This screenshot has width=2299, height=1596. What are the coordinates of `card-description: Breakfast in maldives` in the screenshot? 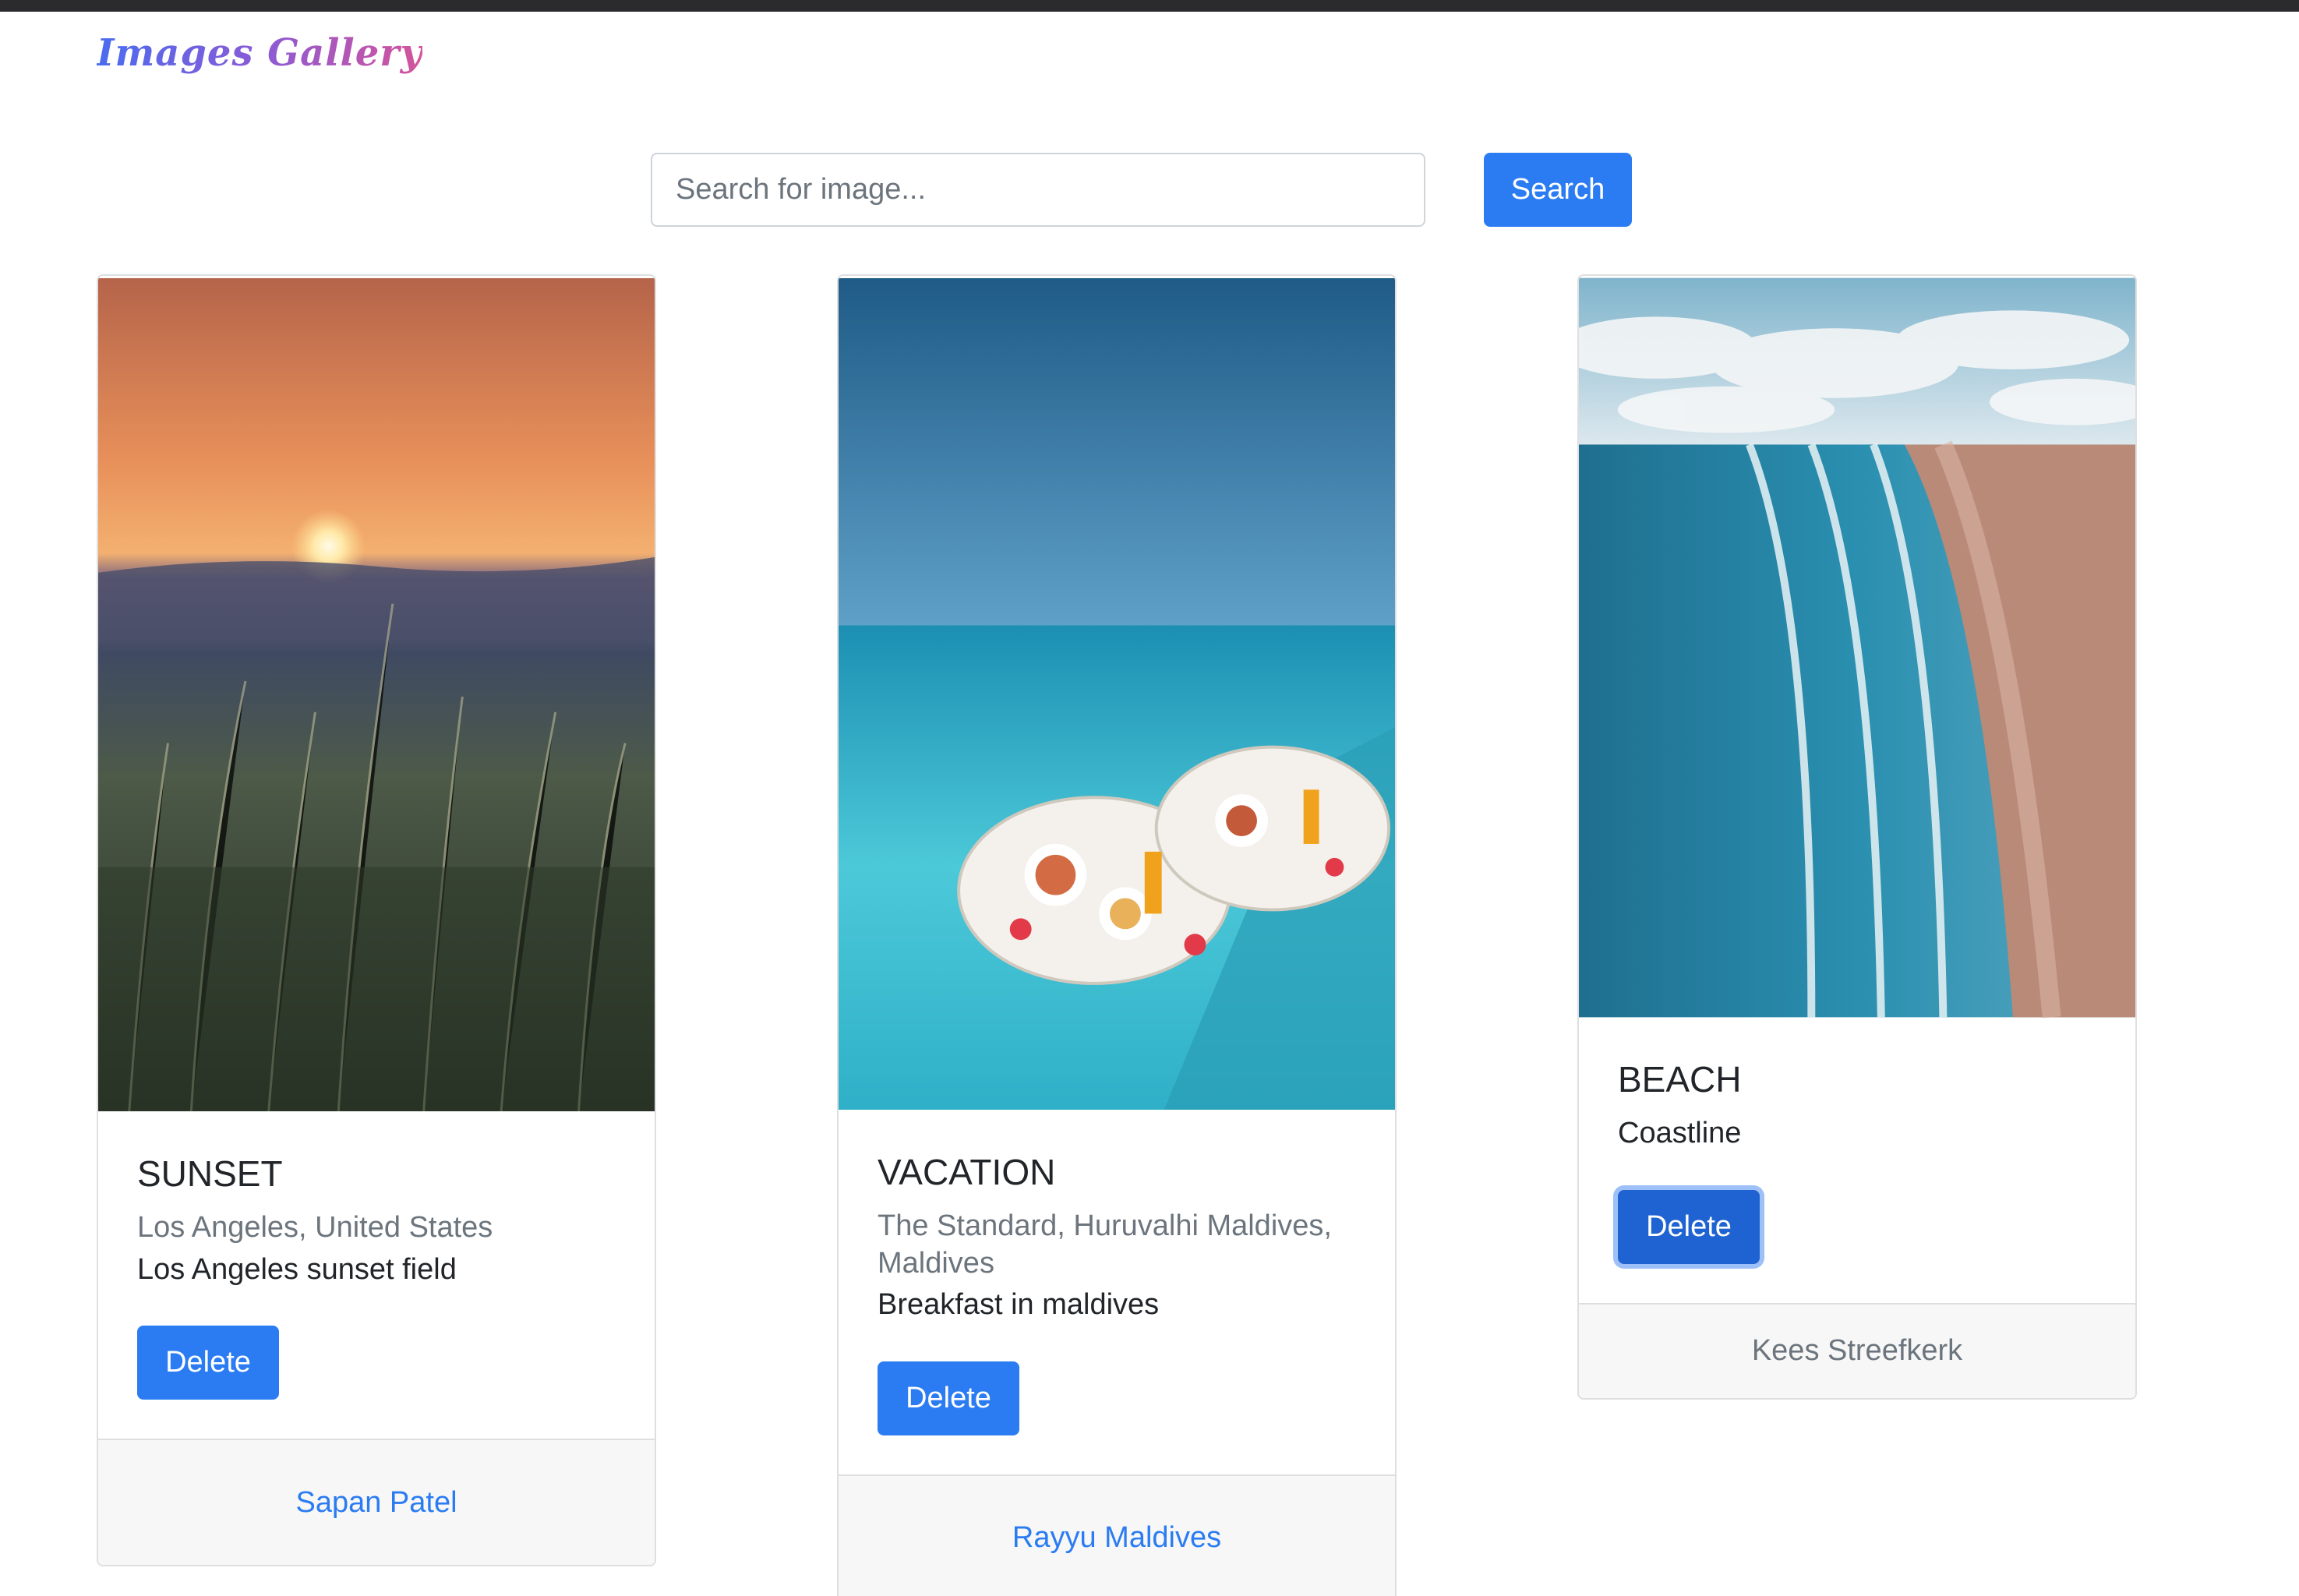 It's located at (1019, 1305).